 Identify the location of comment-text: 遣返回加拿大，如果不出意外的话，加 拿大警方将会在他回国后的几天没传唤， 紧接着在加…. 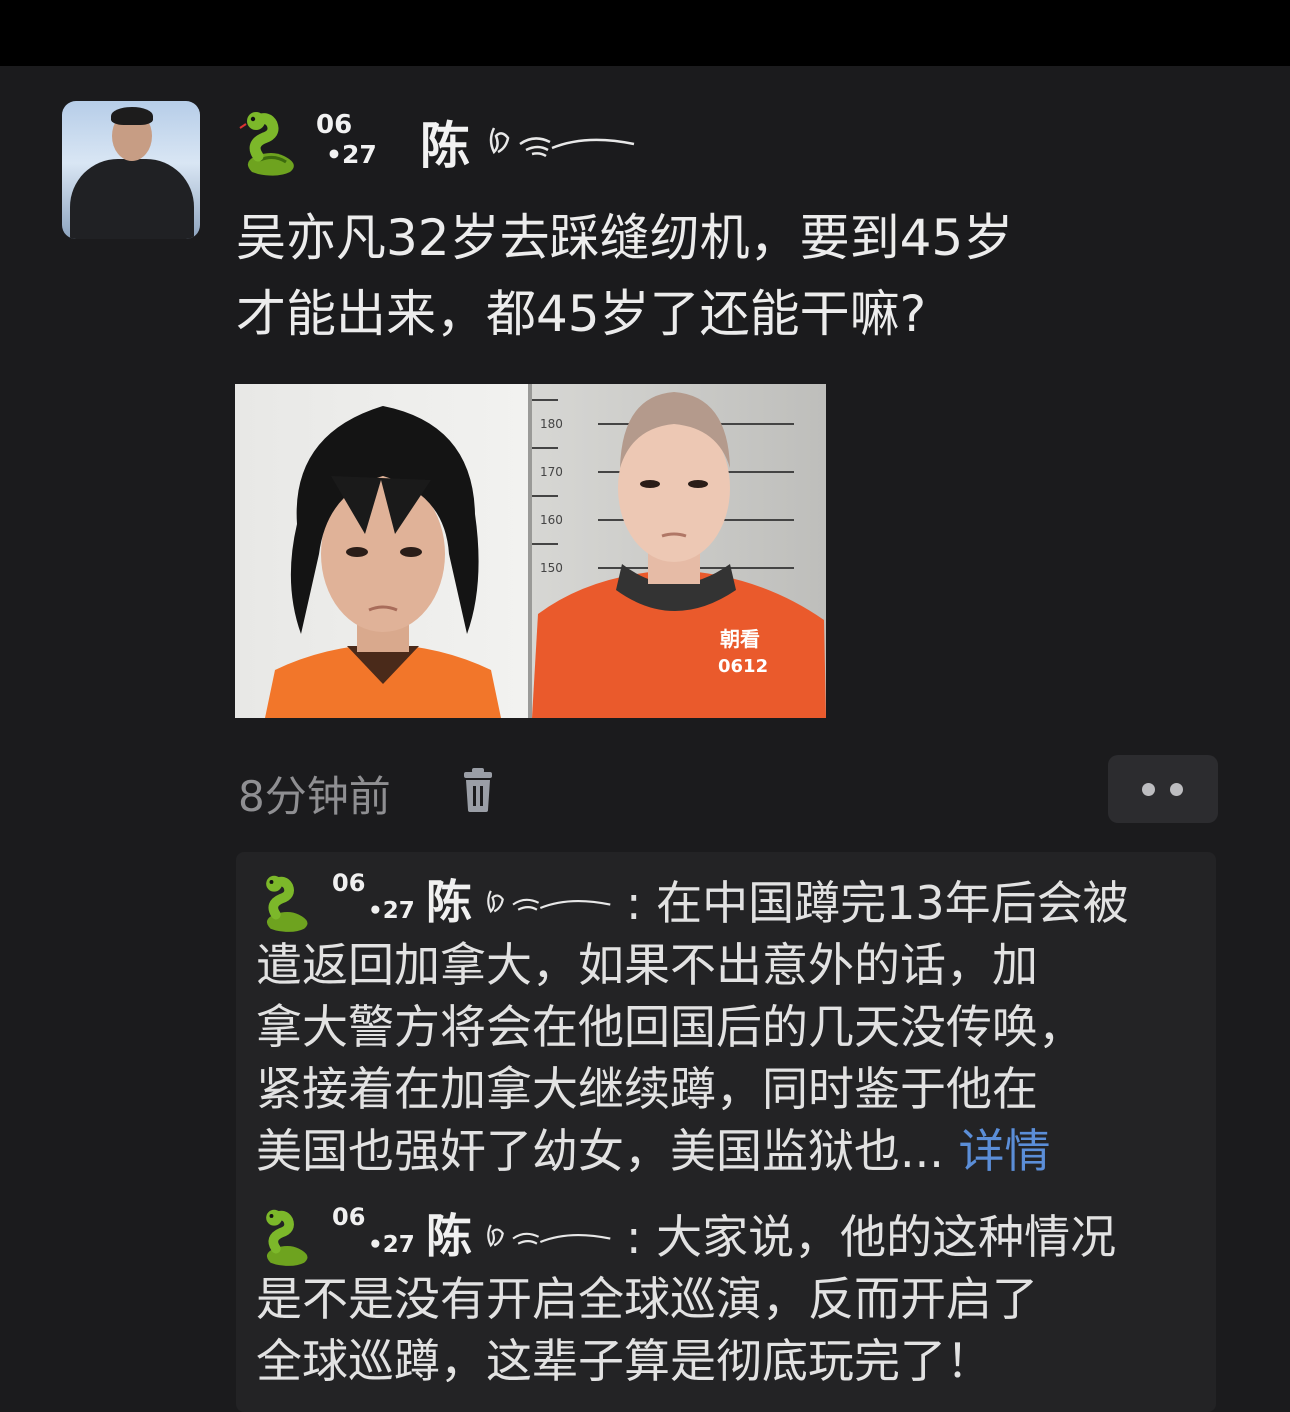
(736, 1058).